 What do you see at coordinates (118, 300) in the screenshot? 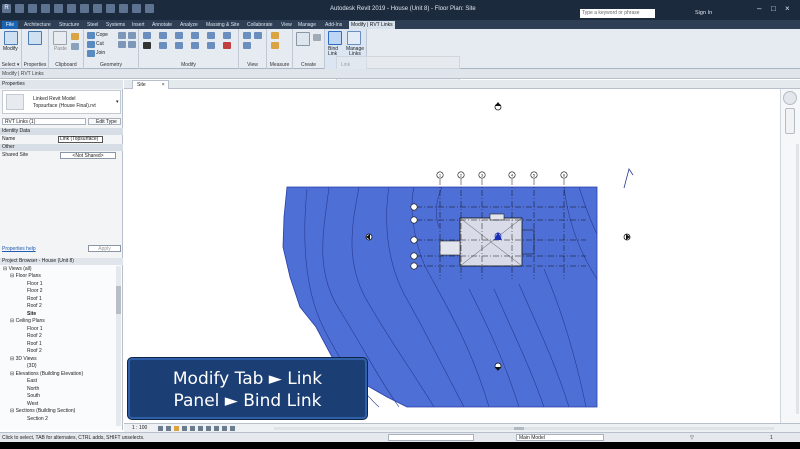
I see `browser-scroll-thumb` at bounding box center [118, 300].